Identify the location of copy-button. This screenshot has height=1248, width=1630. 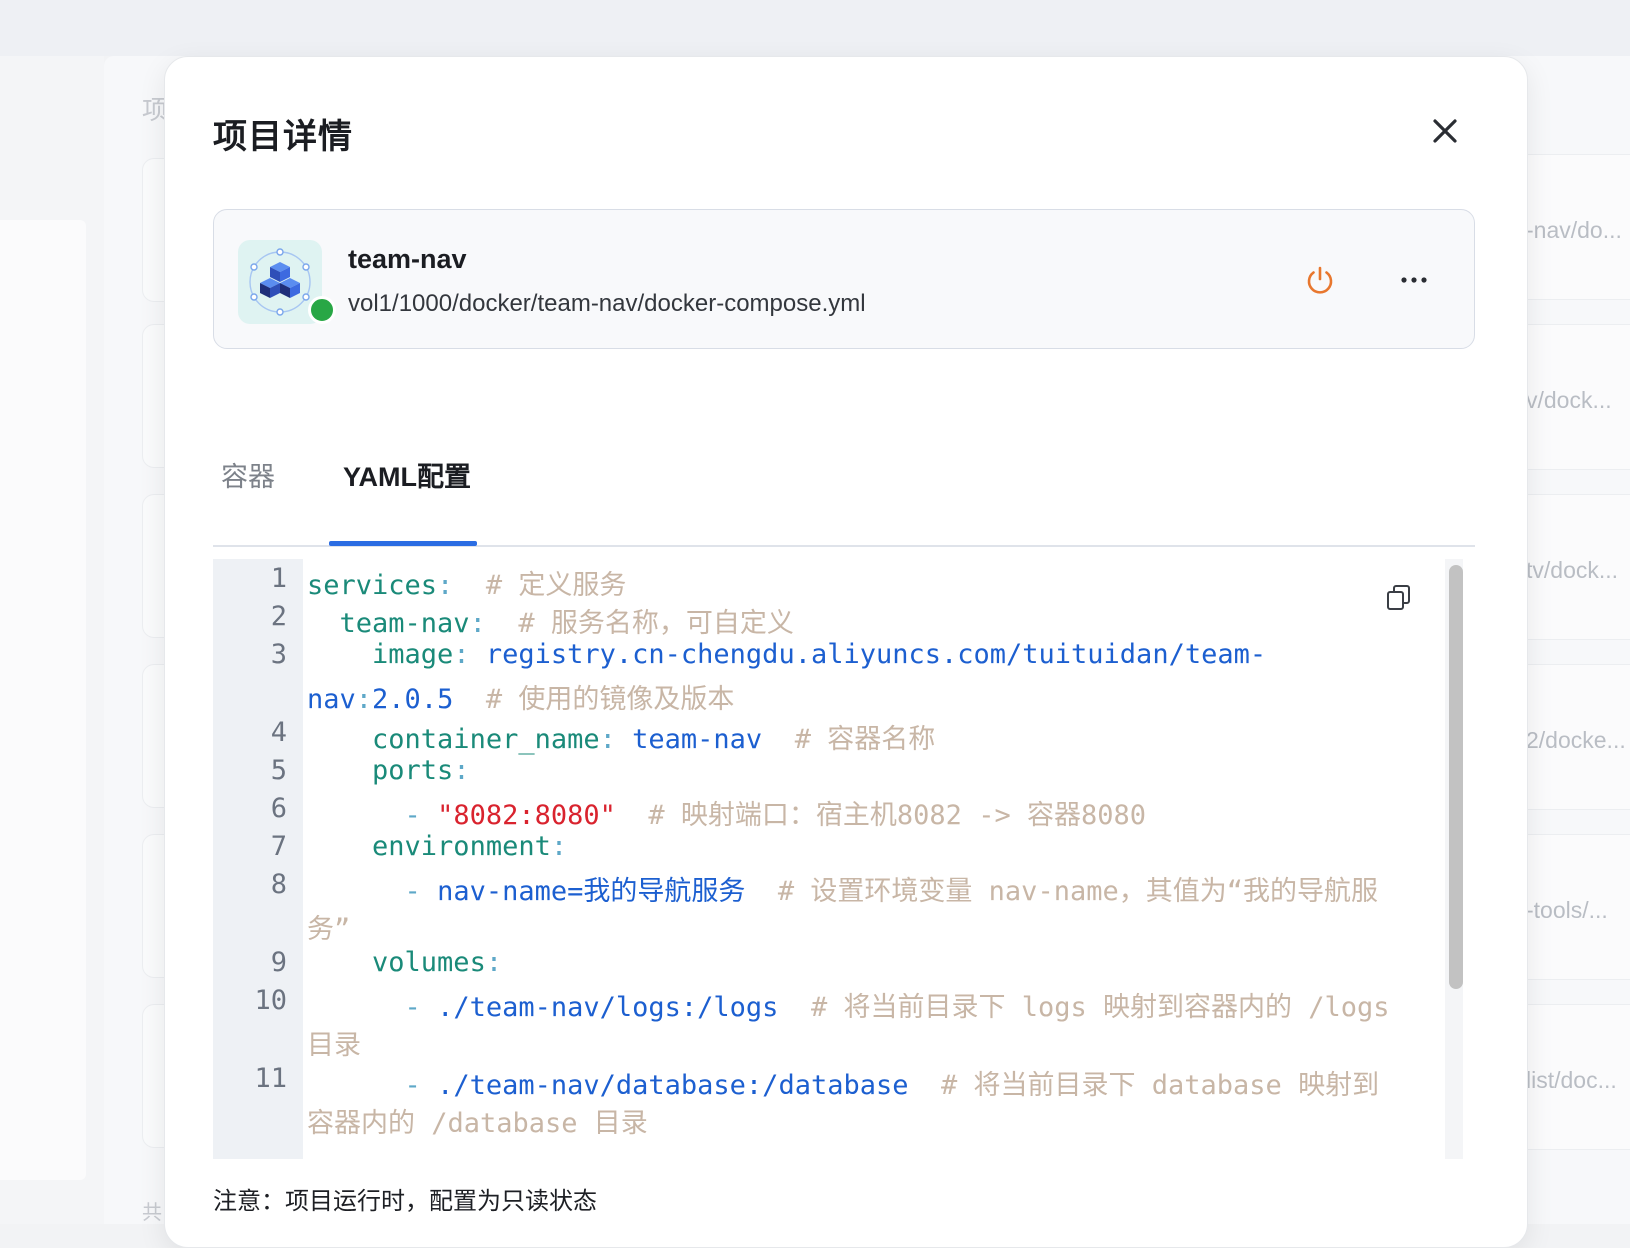
(1399, 598).